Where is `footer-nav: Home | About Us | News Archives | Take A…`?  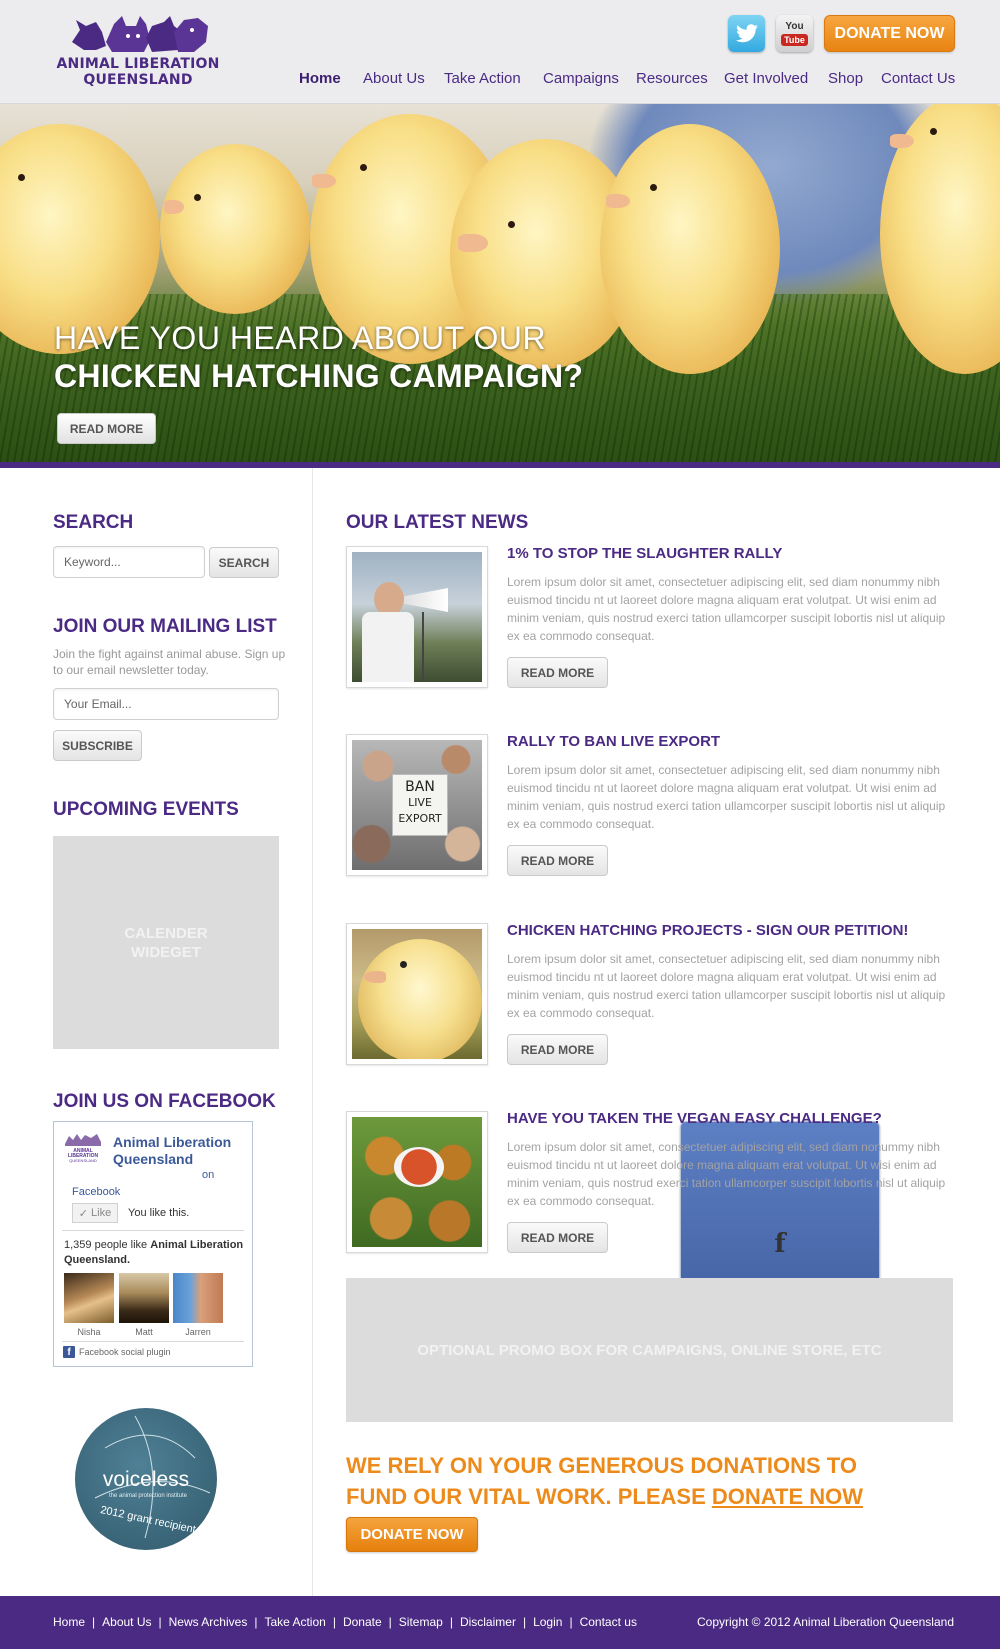 footer-nav: Home | About Us | News Archives | Take A… is located at coordinates (345, 1622).